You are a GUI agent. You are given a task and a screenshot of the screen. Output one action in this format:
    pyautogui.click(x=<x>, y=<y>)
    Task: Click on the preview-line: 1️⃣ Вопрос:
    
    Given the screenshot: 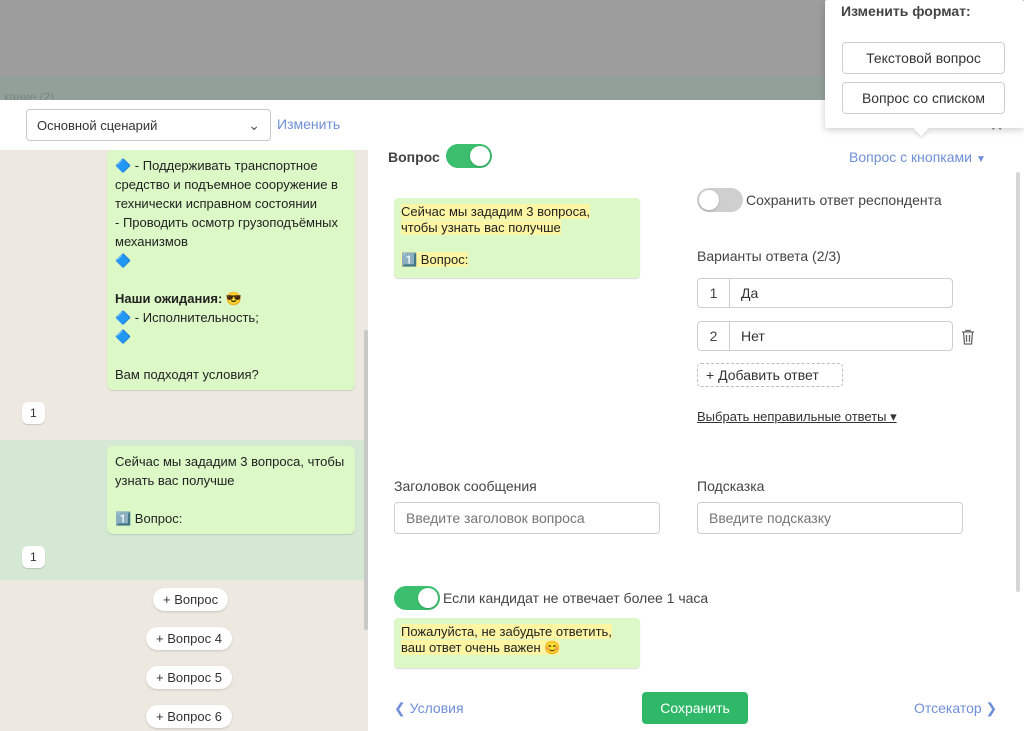 What is the action you would take?
    pyautogui.click(x=435, y=259)
    